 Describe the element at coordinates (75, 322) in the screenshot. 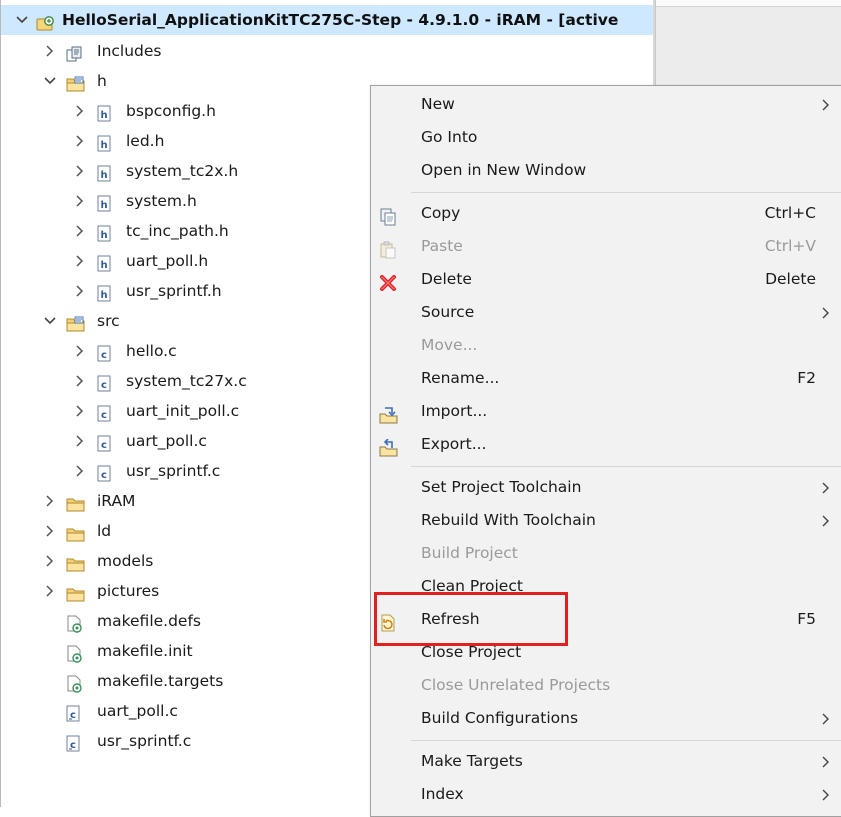

I see `source-folder-icon` at that location.